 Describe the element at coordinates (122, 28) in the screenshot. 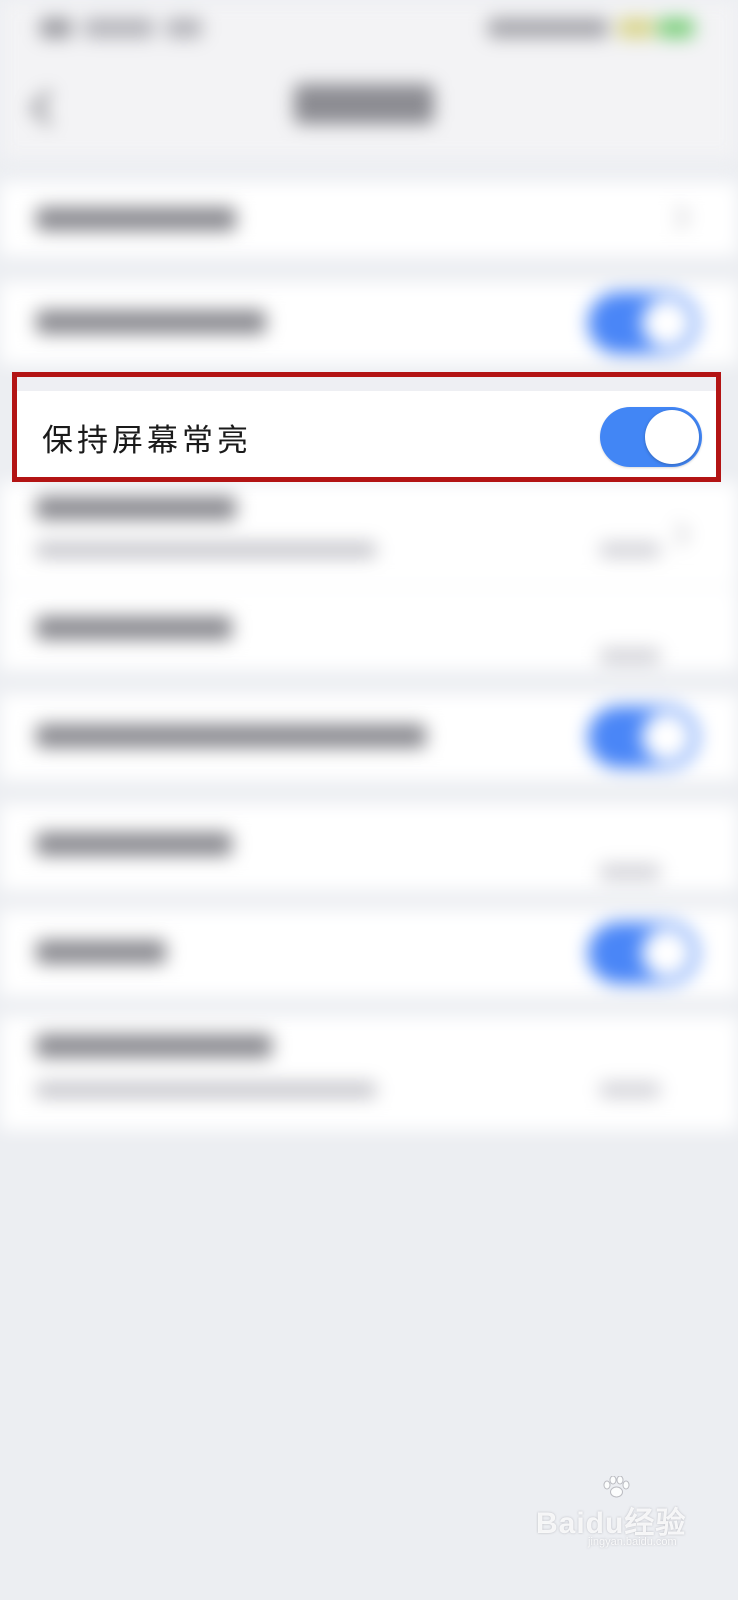

I see `status-time` at that location.